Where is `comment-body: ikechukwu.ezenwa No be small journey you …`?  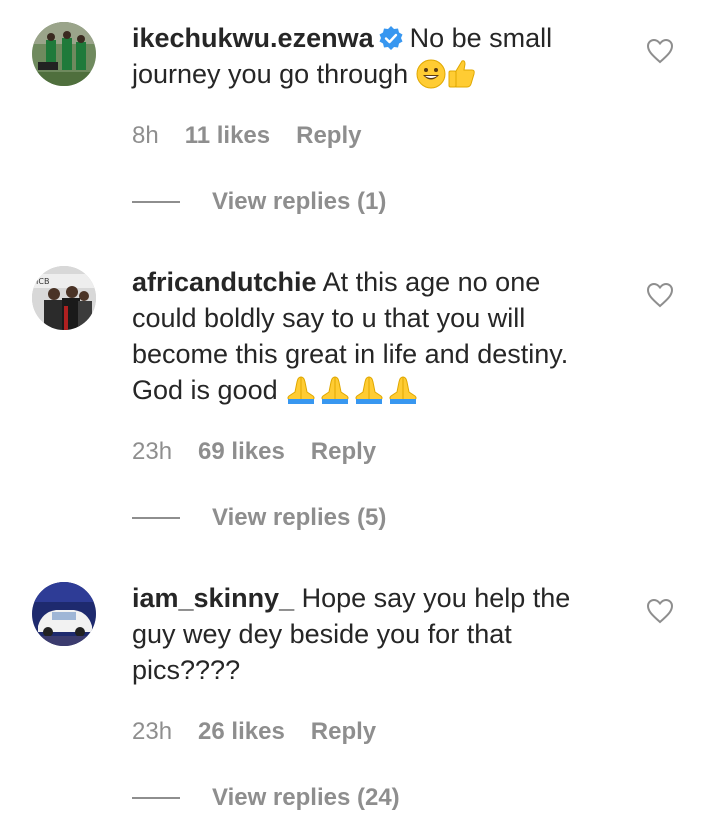
comment-body: ikechukwu.ezenwa No be small journey you … is located at coordinates (367, 56).